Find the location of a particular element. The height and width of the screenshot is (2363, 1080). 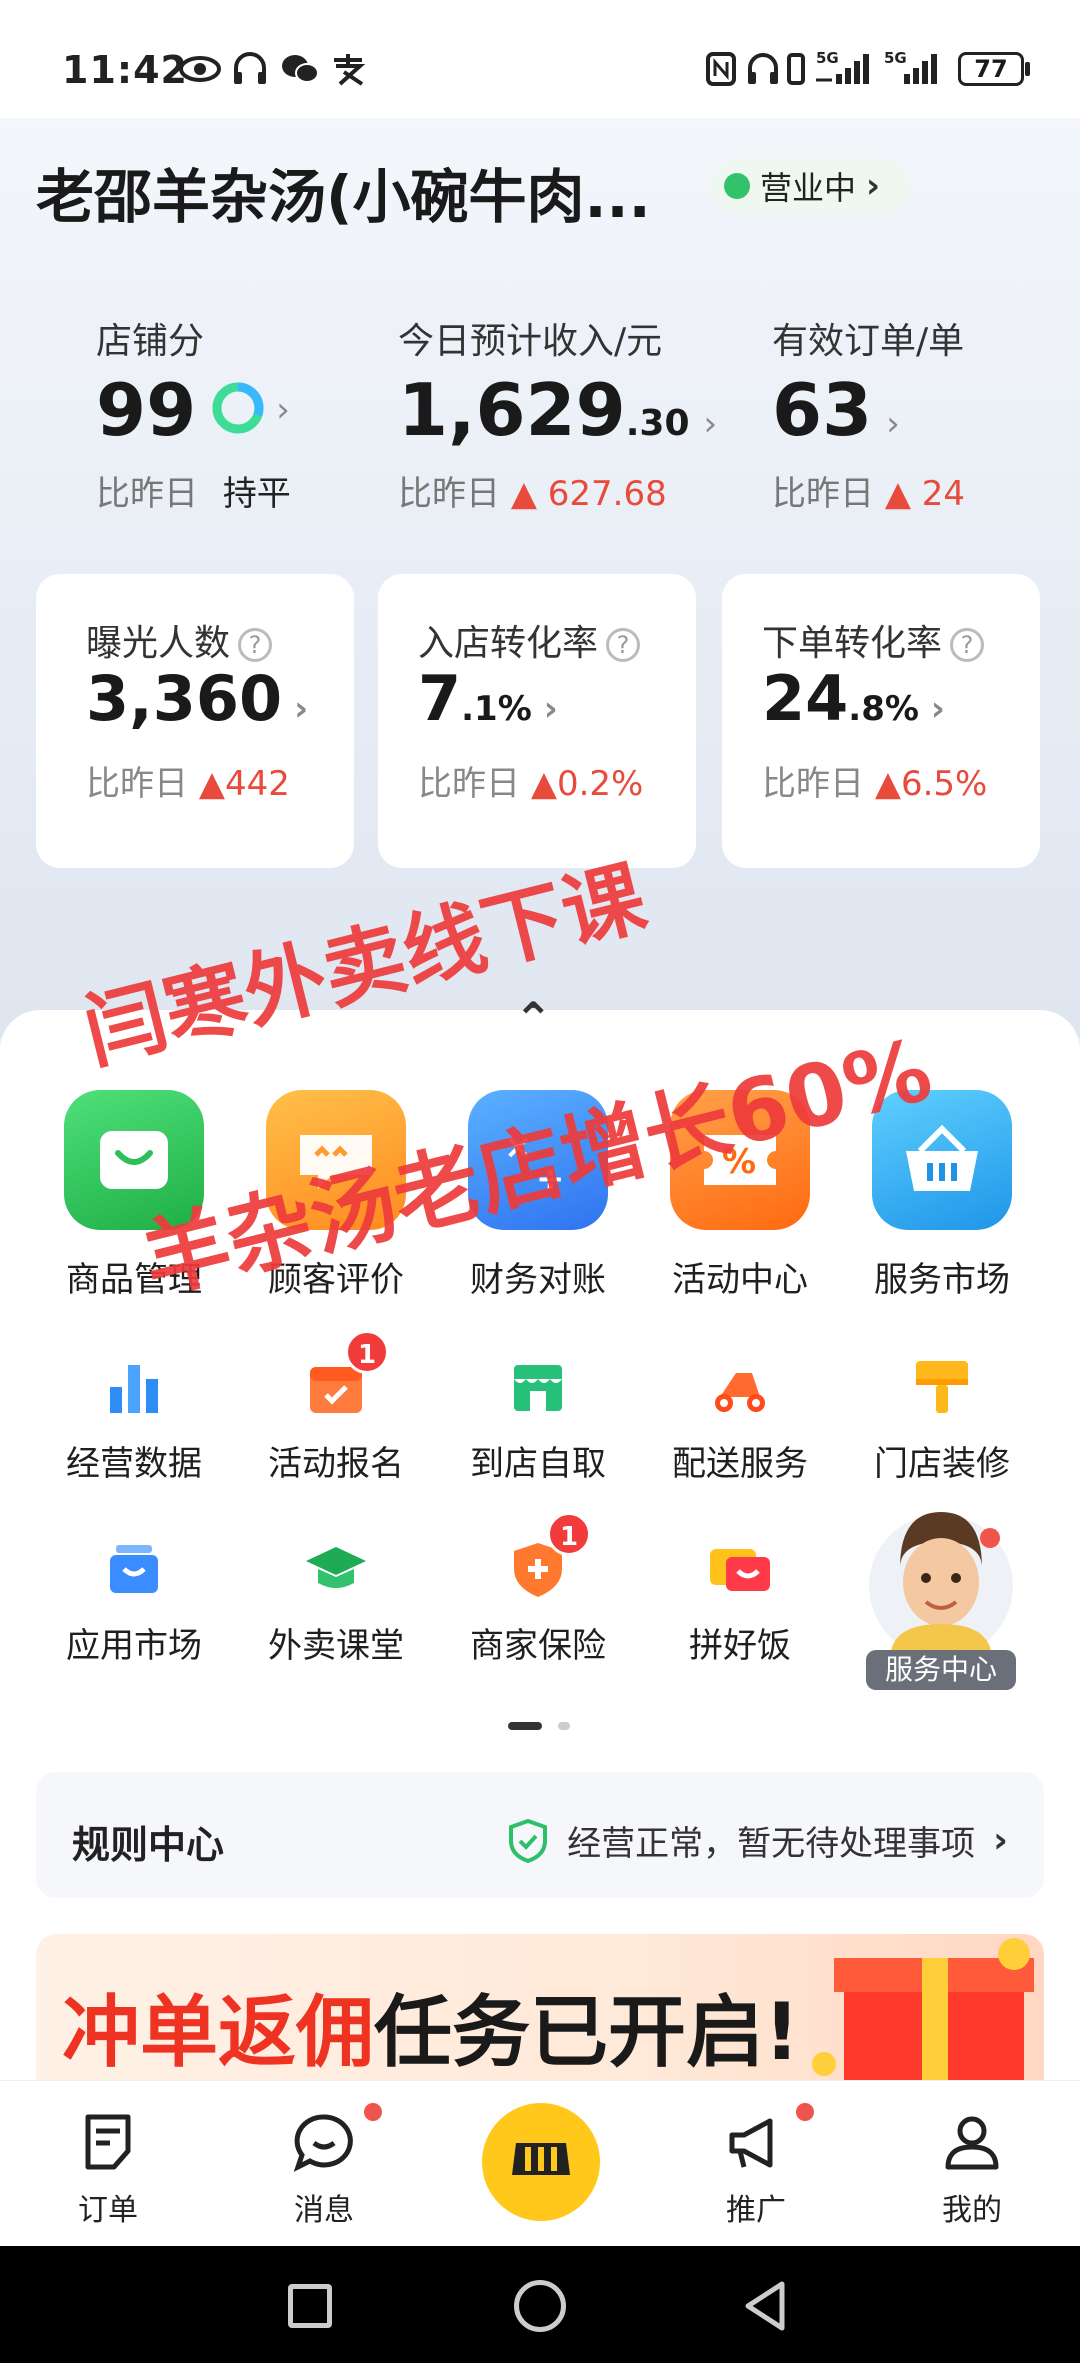

kpi-label: 今日预计收入/元 is located at coordinates (530, 341).